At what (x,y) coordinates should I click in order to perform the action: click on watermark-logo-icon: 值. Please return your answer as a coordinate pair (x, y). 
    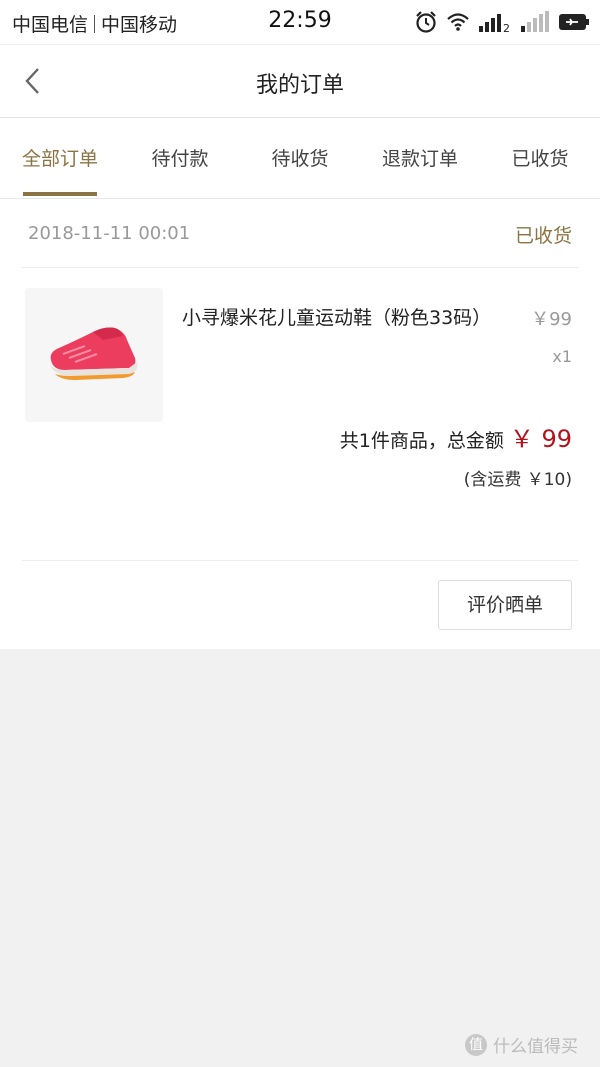
    Looking at the image, I should click on (476, 1044).